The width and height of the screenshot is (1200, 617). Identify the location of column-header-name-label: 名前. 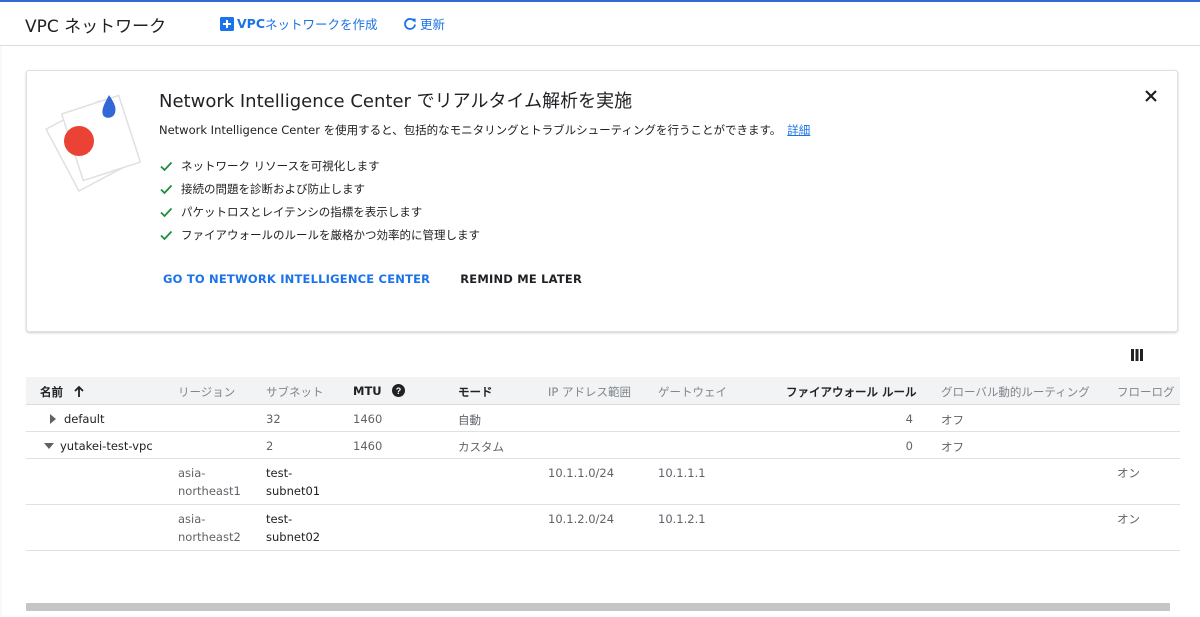
(51, 392).